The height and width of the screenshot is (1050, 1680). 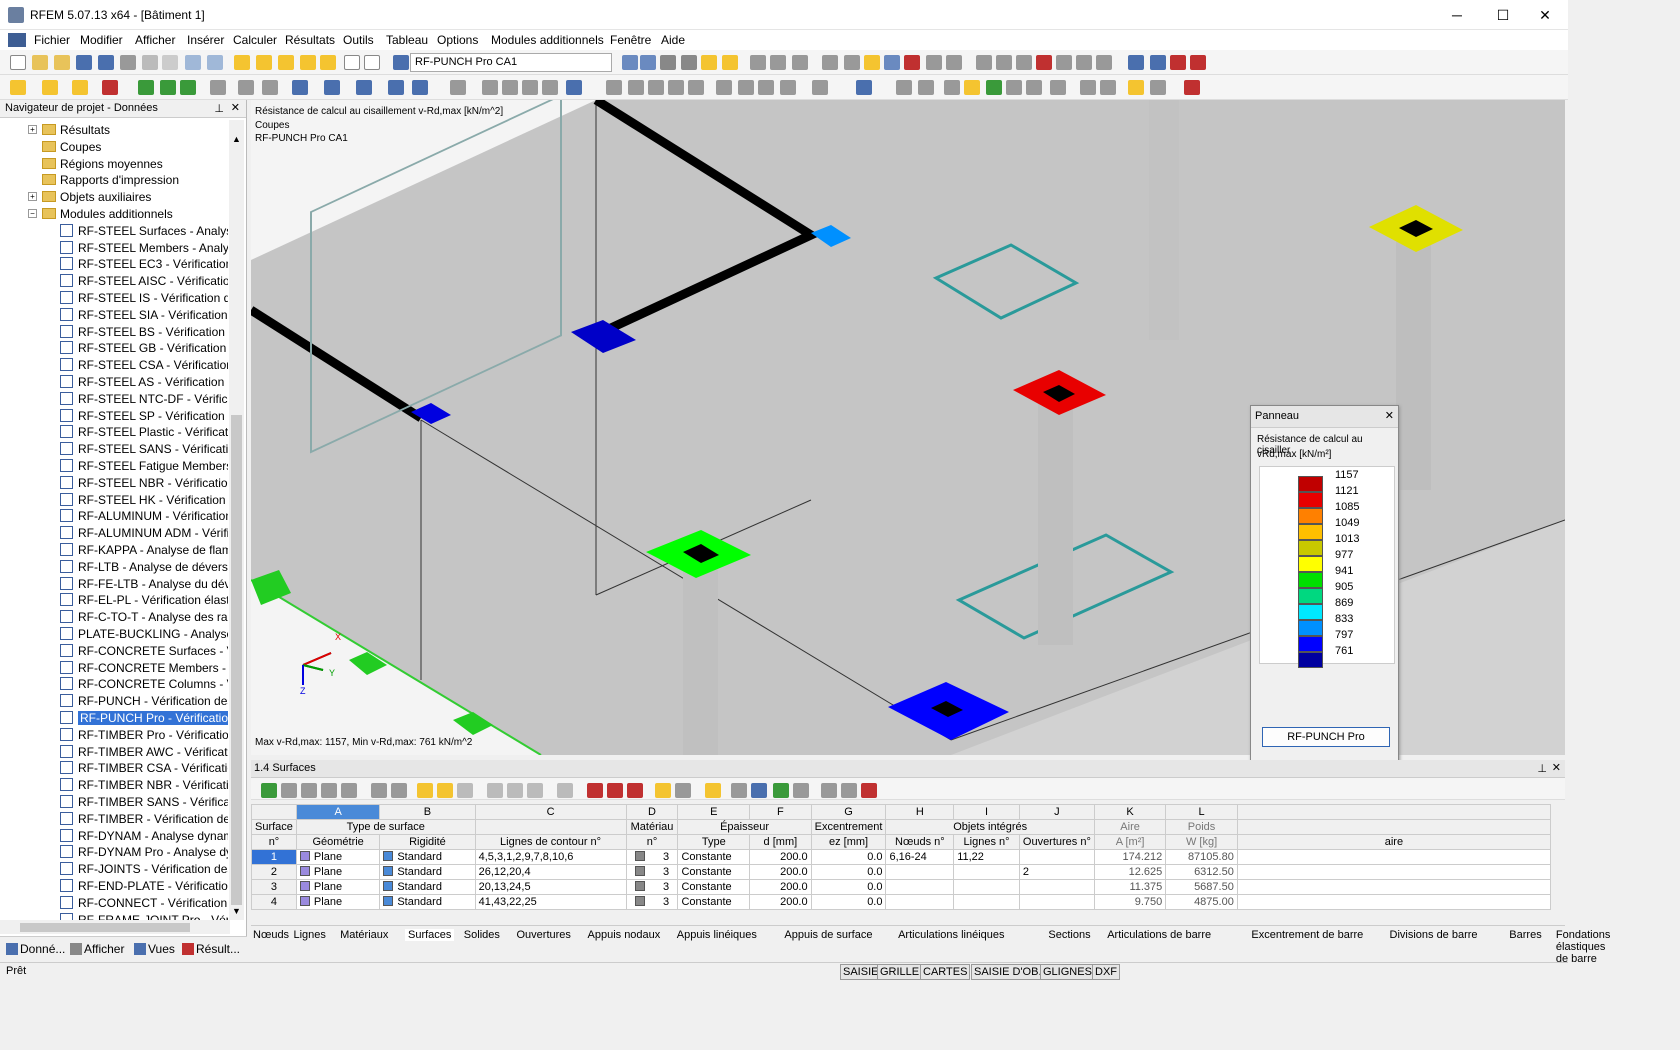 I want to click on table-tool-7-icon, so click(x=399, y=790).